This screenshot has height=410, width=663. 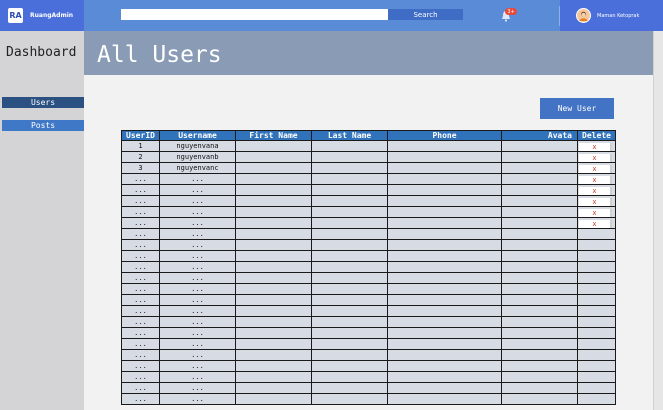 What do you see at coordinates (197, 157) in the screenshot?
I see `cell-username: nguyenvanb` at bounding box center [197, 157].